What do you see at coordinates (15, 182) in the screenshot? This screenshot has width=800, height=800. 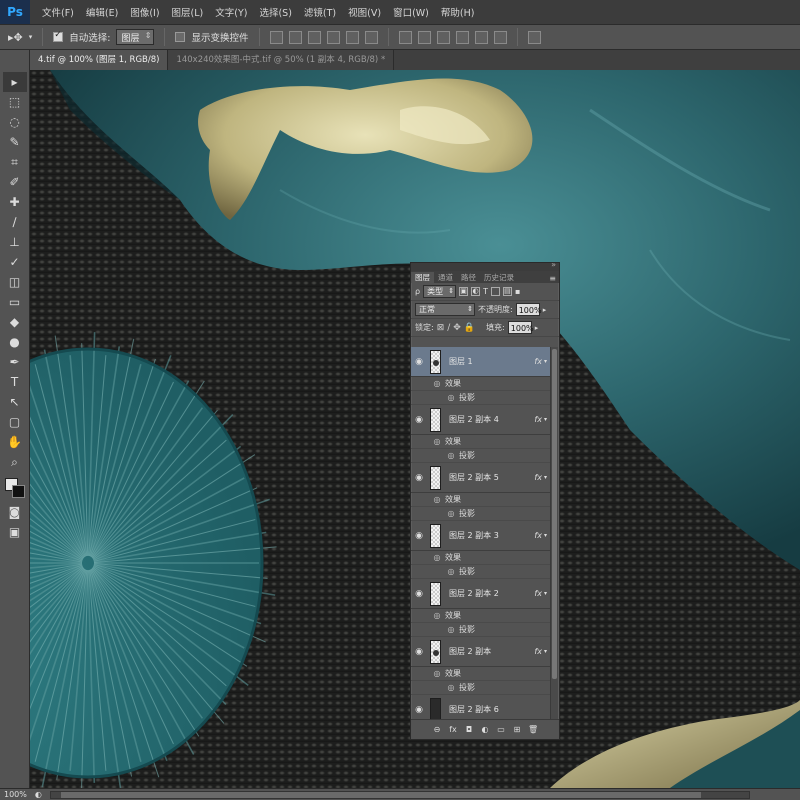 I see `eyedropper-icon: ✐` at bounding box center [15, 182].